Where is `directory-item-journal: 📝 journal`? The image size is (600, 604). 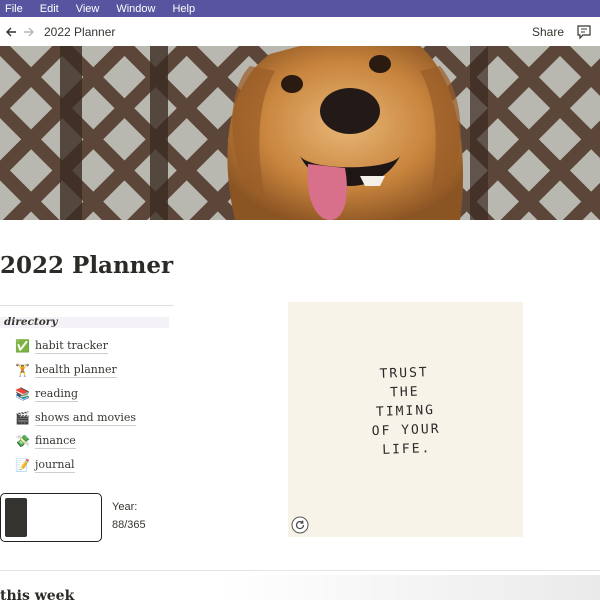 directory-item-journal: 📝 journal is located at coordinates (45, 465).